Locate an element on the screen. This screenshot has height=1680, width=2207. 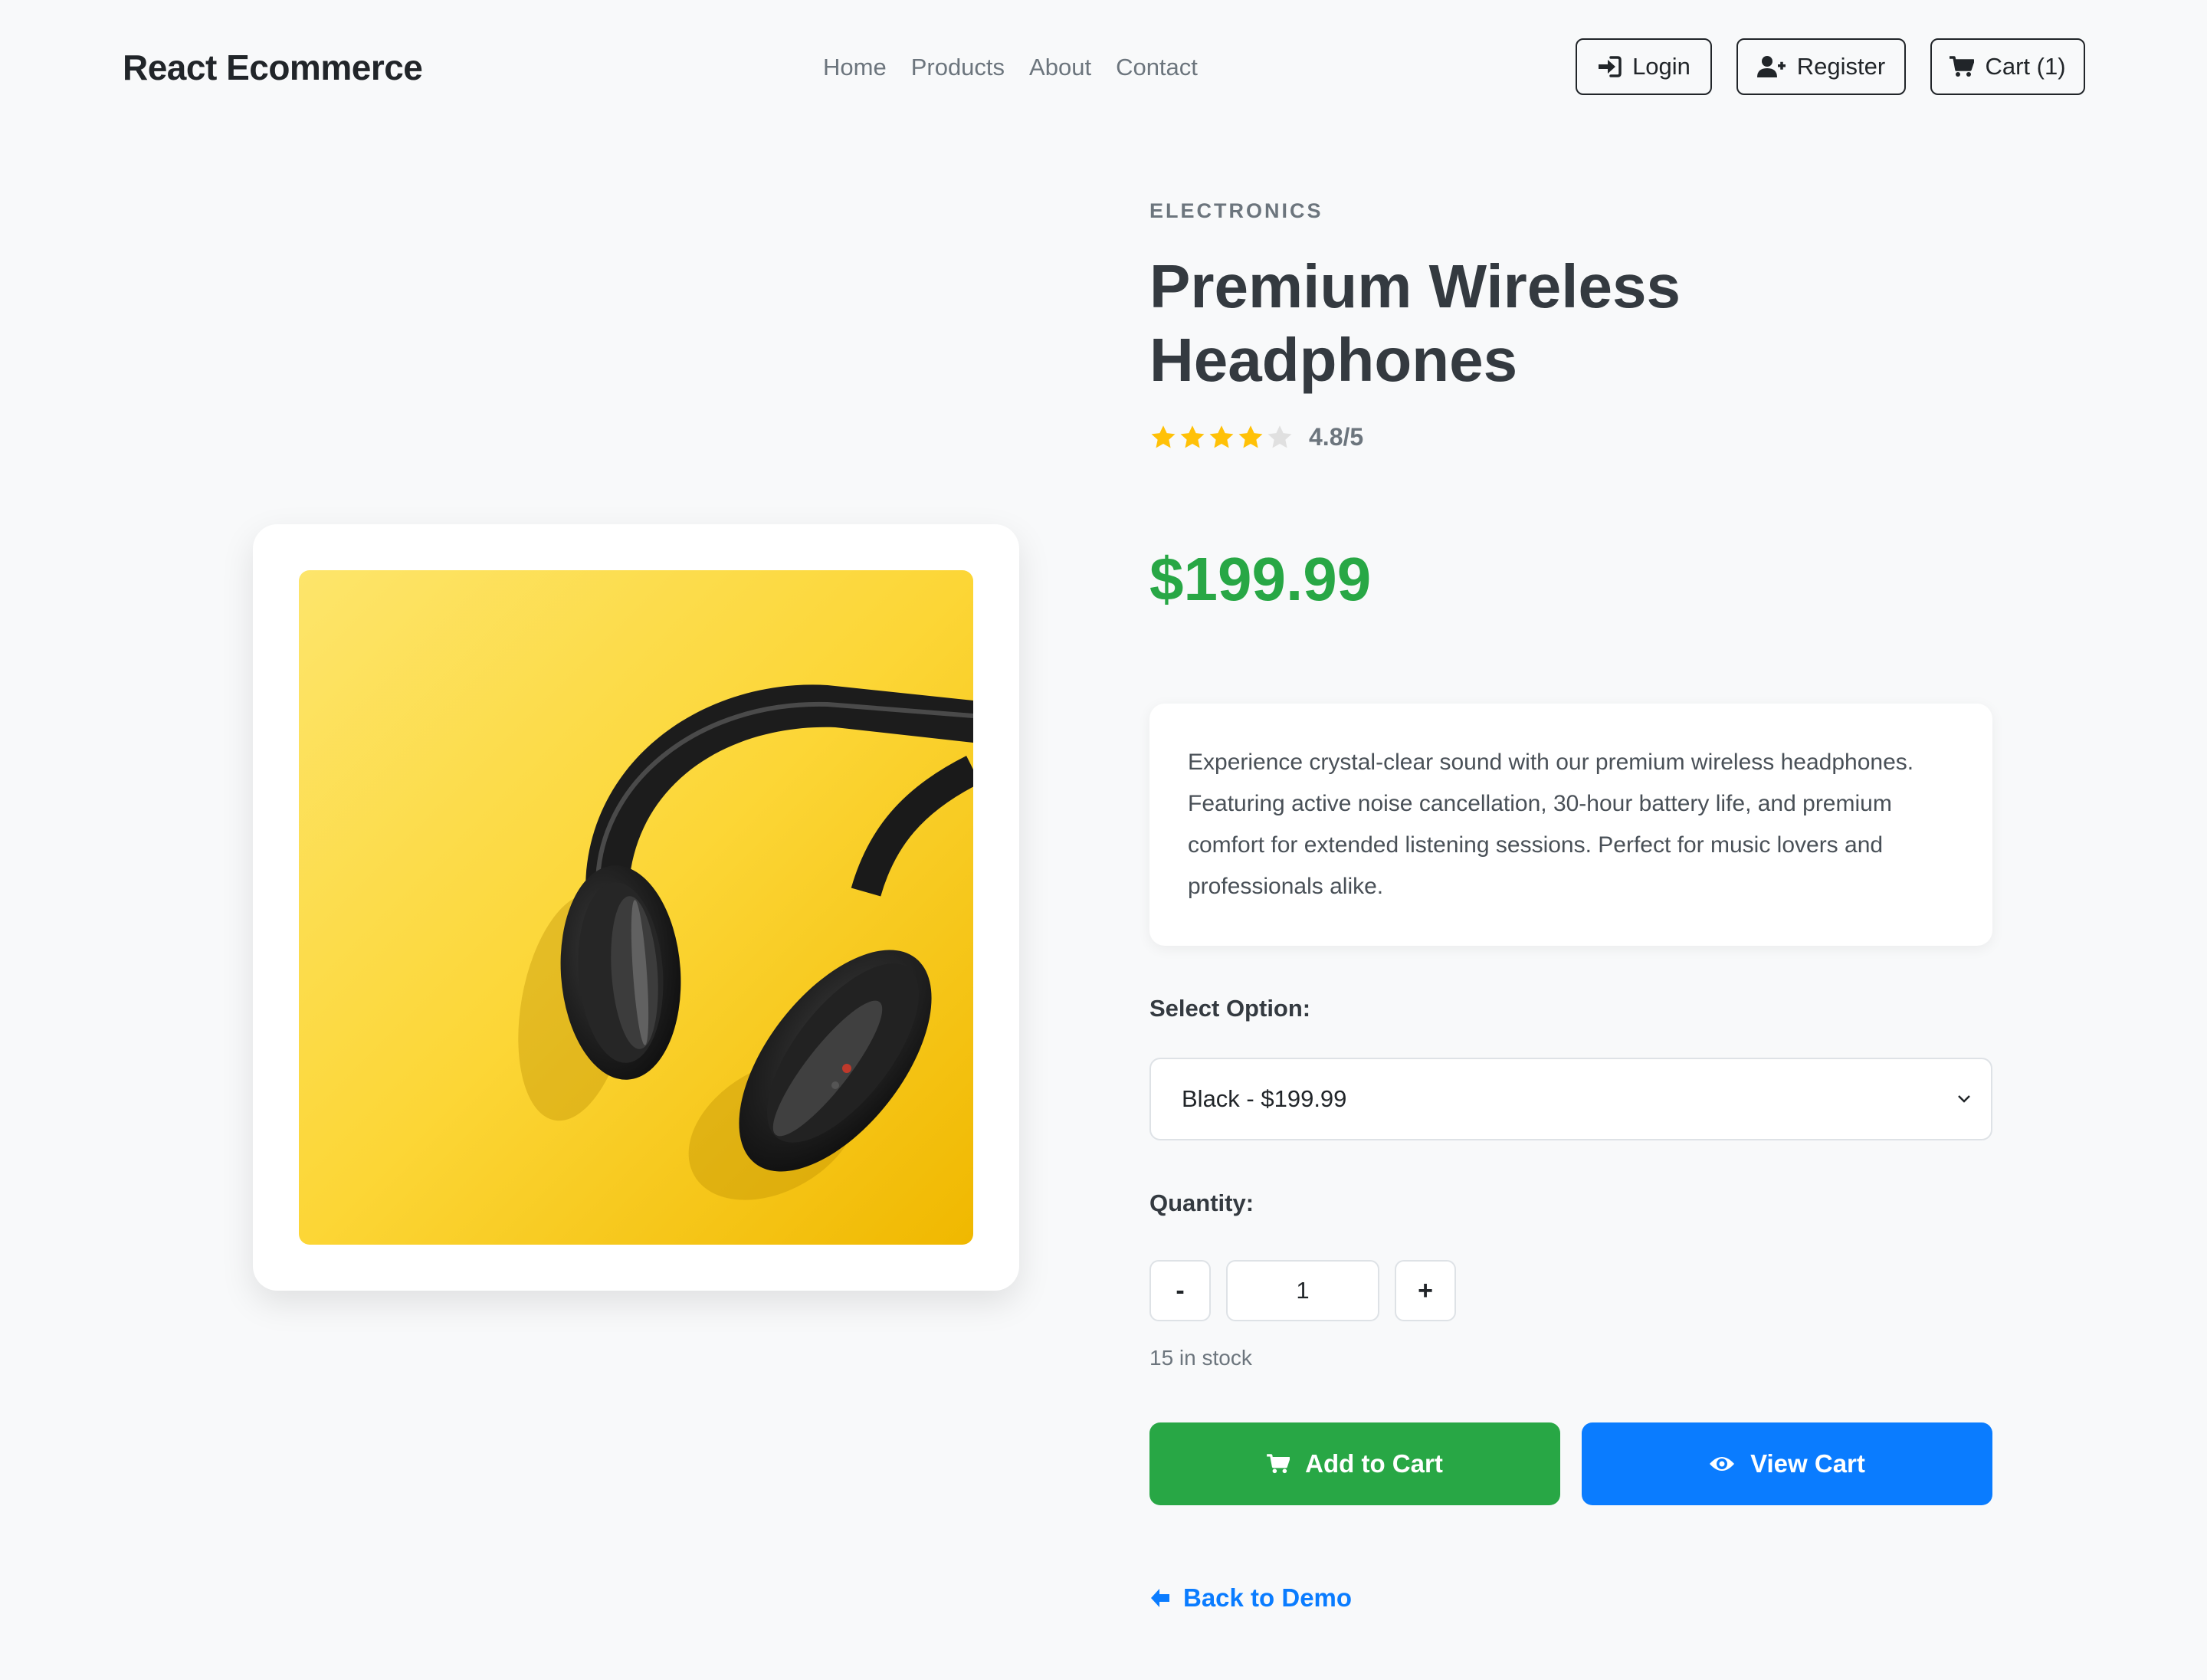
back-to-demo-label: Back to Demo is located at coordinates (1268, 1597).